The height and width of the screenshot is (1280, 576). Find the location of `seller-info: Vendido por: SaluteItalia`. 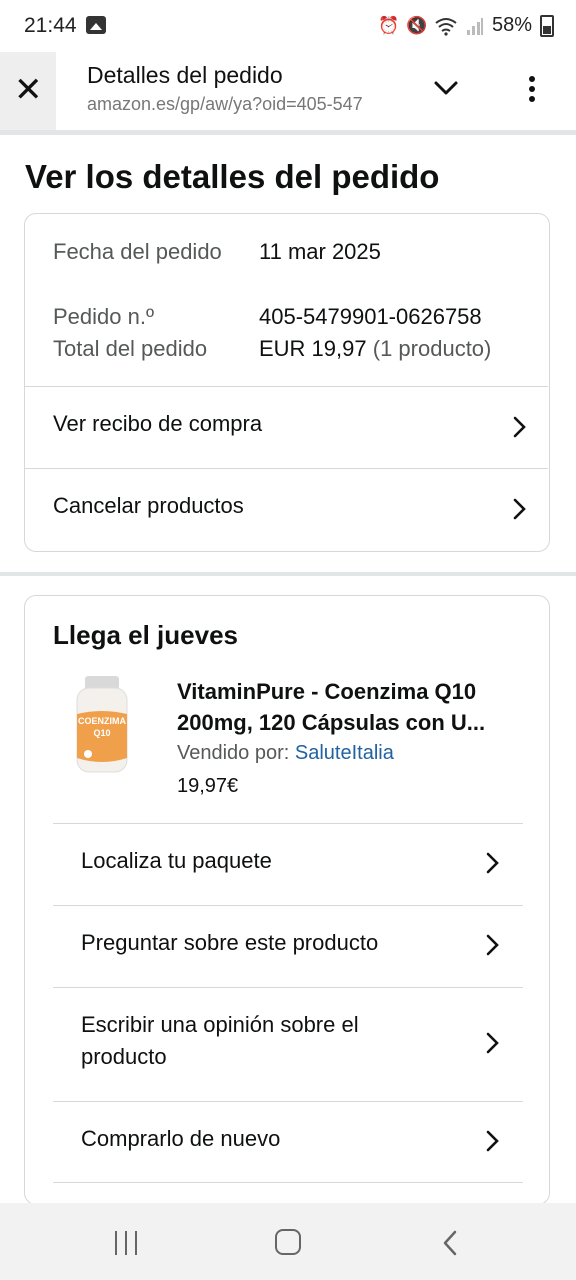

seller-info: Vendido por: SaluteItalia is located at coordinates (285, 753).